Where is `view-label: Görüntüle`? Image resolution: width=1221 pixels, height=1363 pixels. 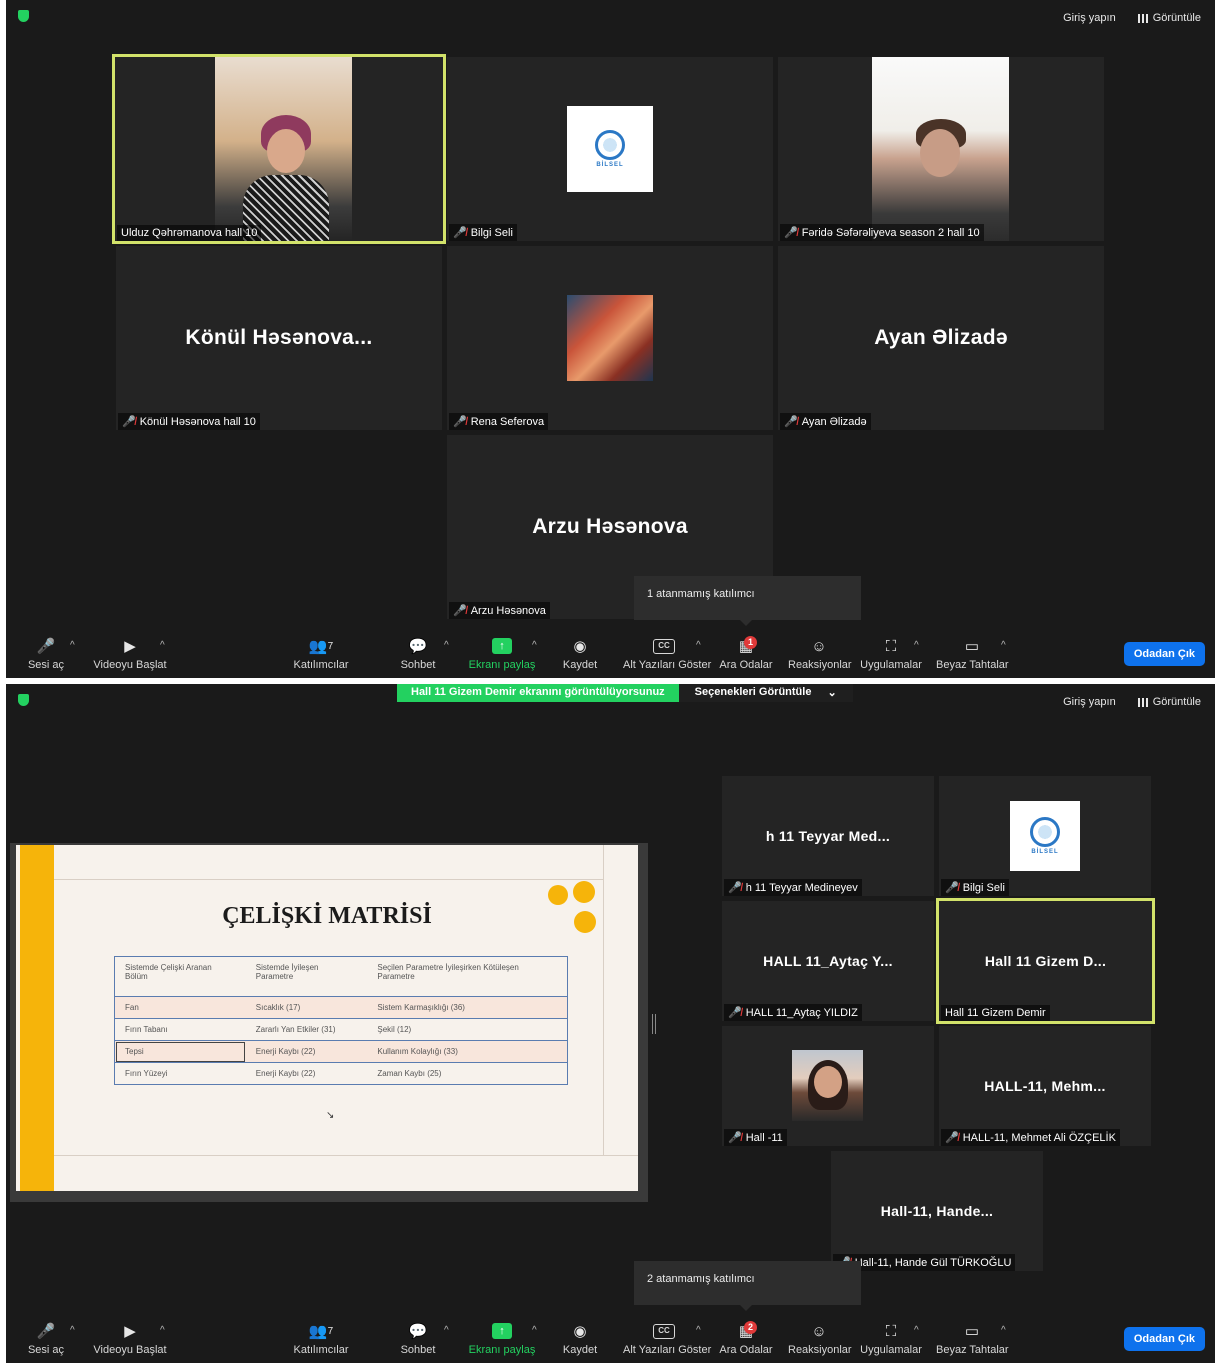 view-label: Görüntüle is located at coordinates (1176, 18).